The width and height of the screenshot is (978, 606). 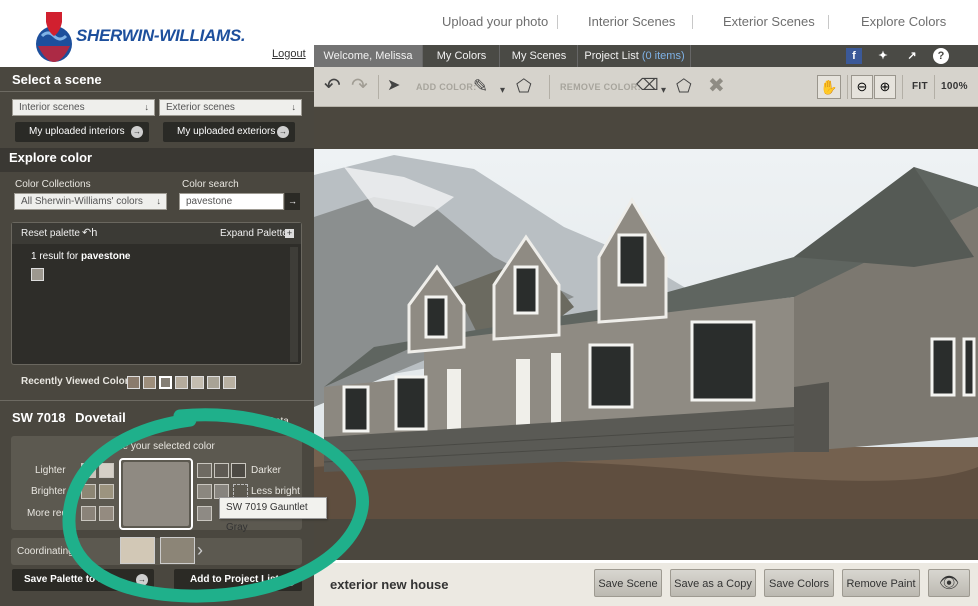 What do you see at coordinates (78, 381) in the screenshot?
I see `recently-viewed-label: Recently Viewed Colors` at bounding box center [78, 381].